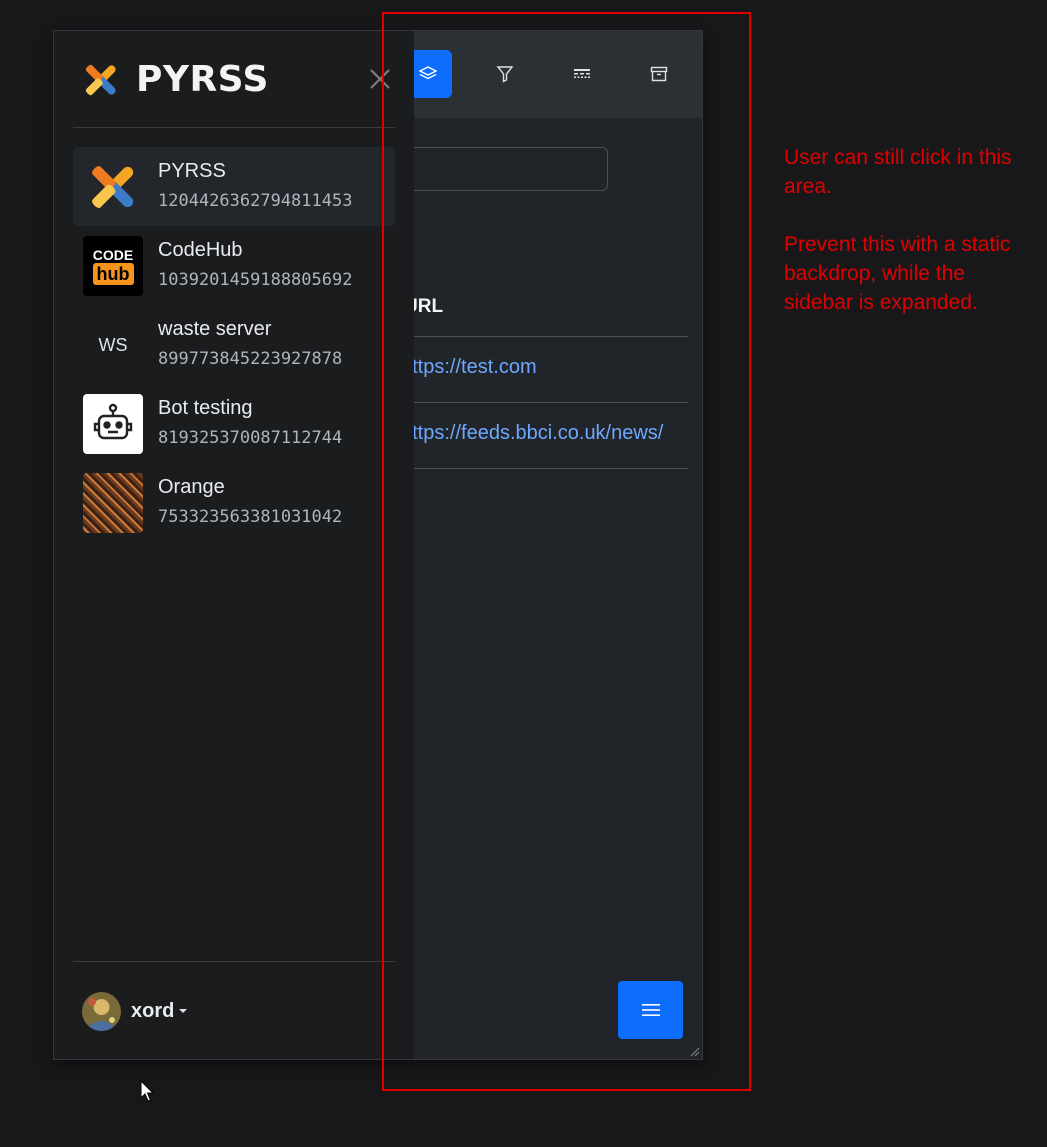 This screenshot has height=1147, width=1047. I want to click on brand-name: PYRSS, so click(202, 79).